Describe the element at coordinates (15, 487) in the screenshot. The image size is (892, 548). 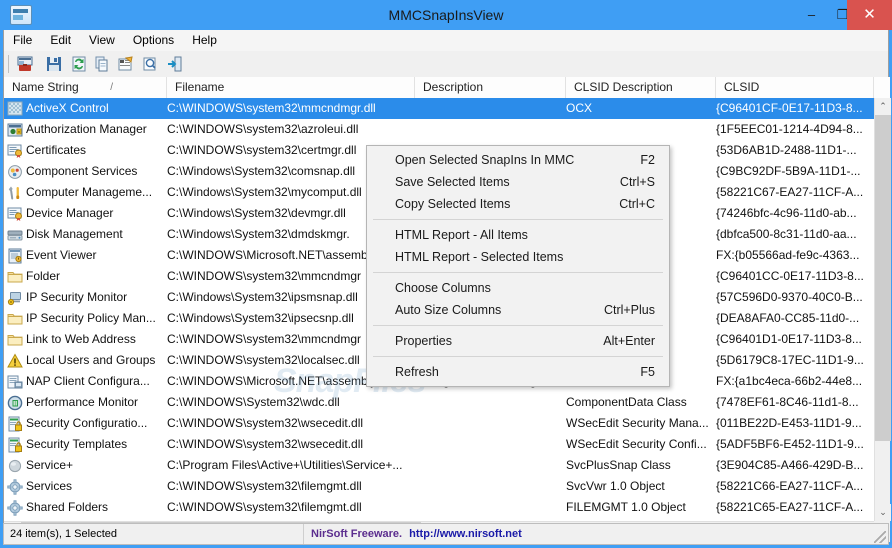
I see `gear-icon` at that location.